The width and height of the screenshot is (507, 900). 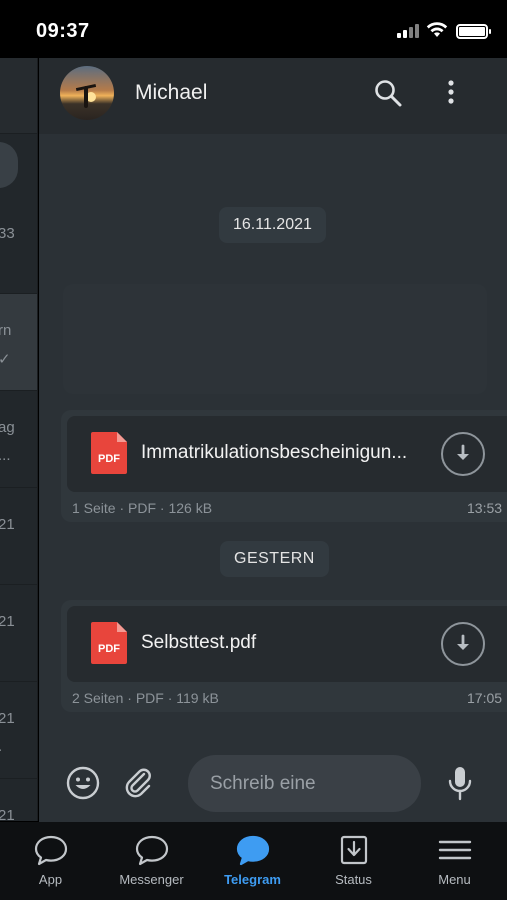 What do you see at coordinates (18, 96) in the screenshot?
I see `chat-list-header` at bounding box center [18, 96].